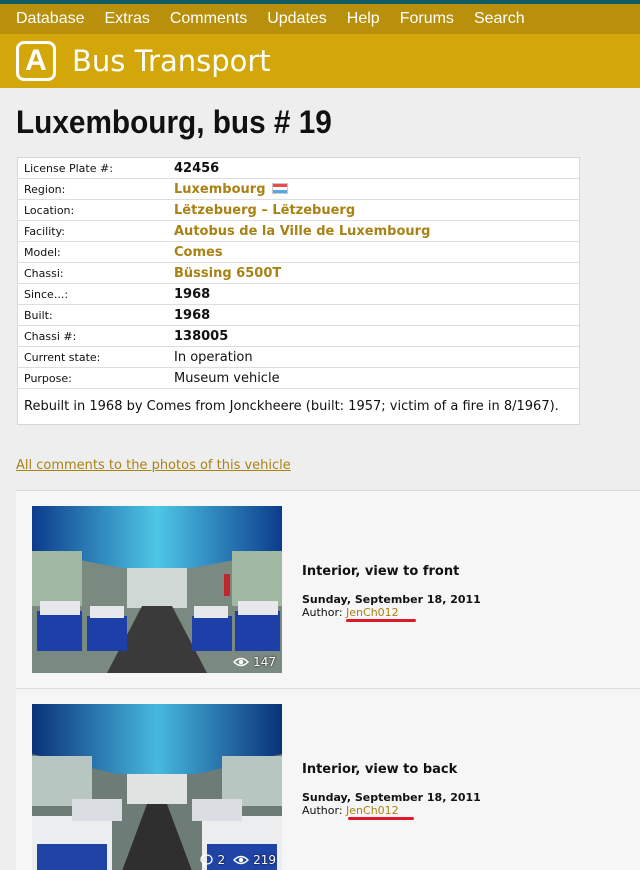  Describe the element at coordinates (49, 210) in the screenshot. I see `info-label: Location:` at that location.